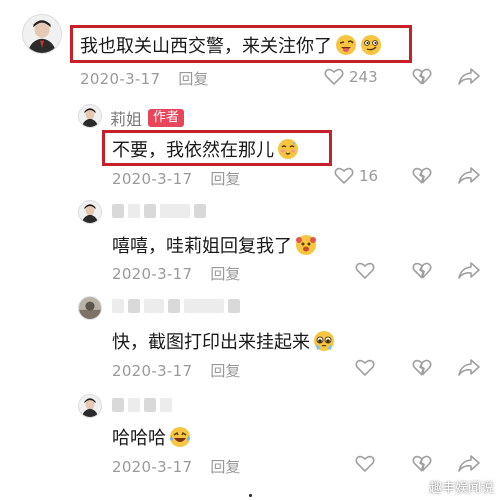  What do you see at coordinates (231, 45) in the screenshot?
I see `comment-text: 我也取关山西交警，来关注你了` at bounding box center [231, 45].